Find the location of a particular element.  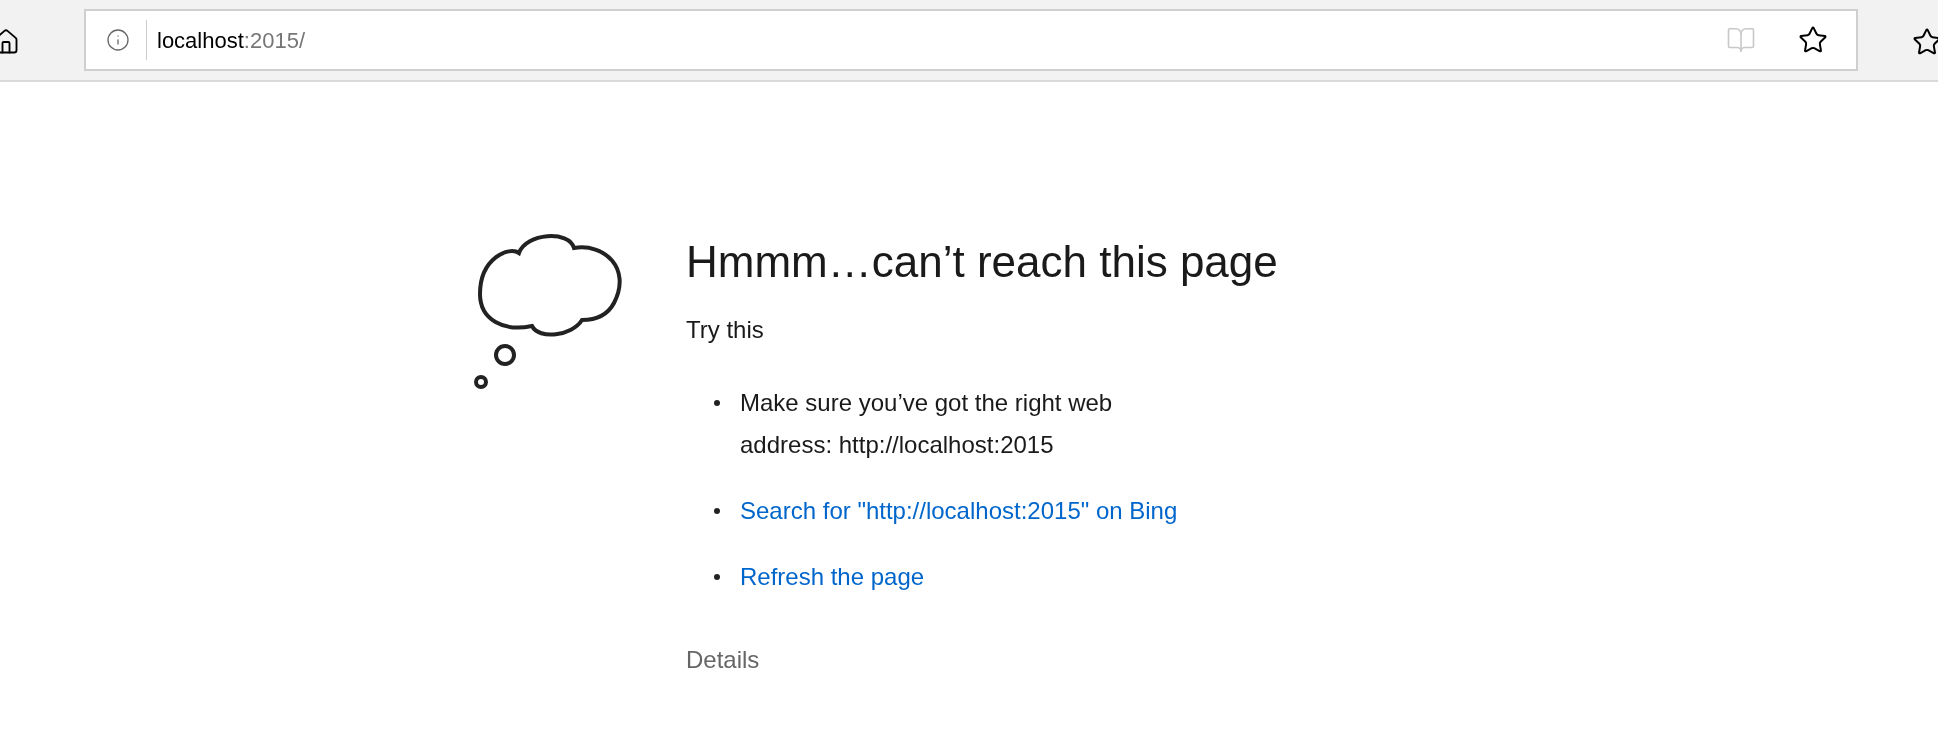

suggestion-link: Refresh the page is located at coordinates (832, 577).